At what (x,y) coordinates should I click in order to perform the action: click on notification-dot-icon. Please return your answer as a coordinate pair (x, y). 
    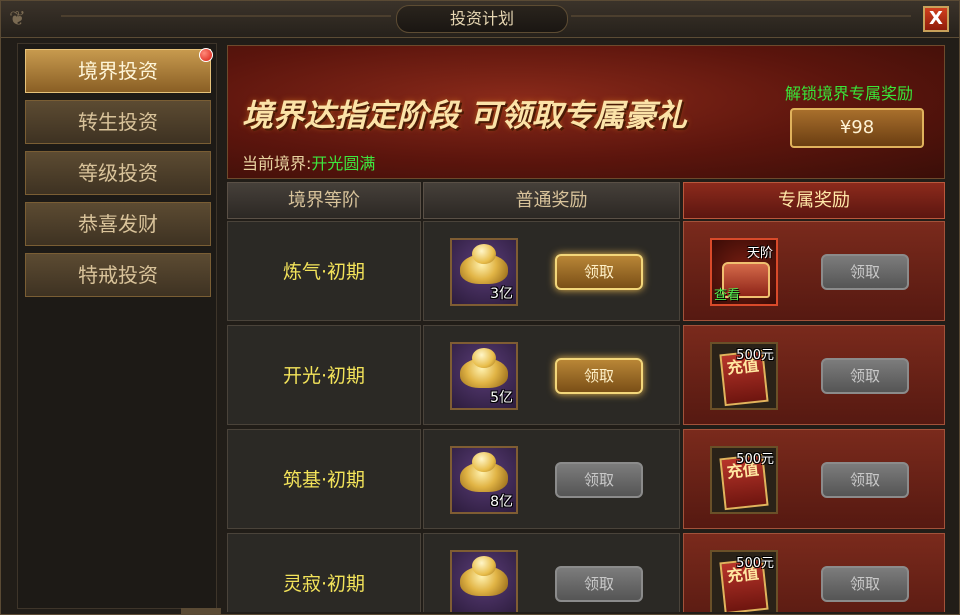
    Looking at the image, I should click on (206, 55).